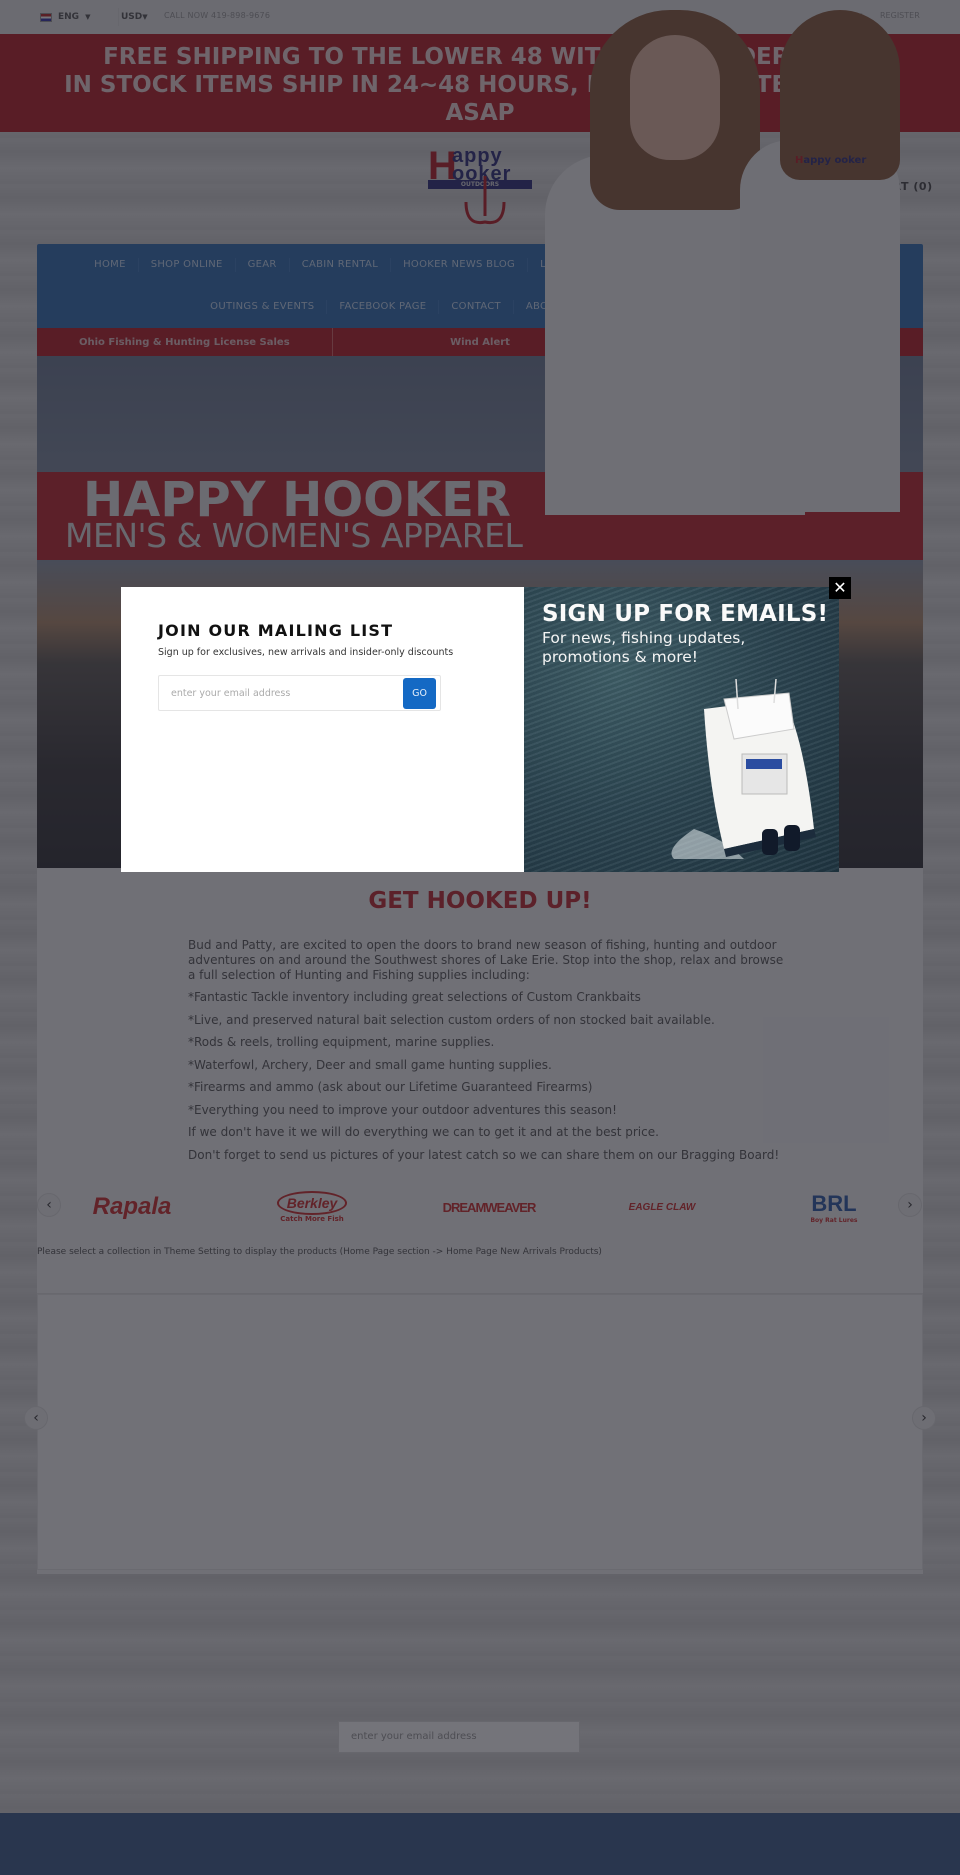 This screenshot has width=960, height=1875. What do you see at coordinates (644, 638) in the screenshot?
I see `modal-copy-line-1: For news, fishing updates,` at bounding box center [644, 638].